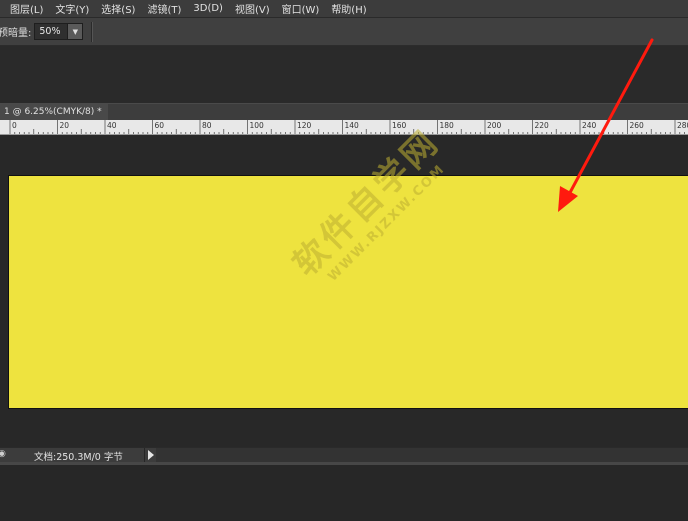 The width and height of the screenshot is (688, 521). What do you see at coordinates (65, 125) in the screenshot?
I see `ruler-label: 20` at bounding box center [65, 125].